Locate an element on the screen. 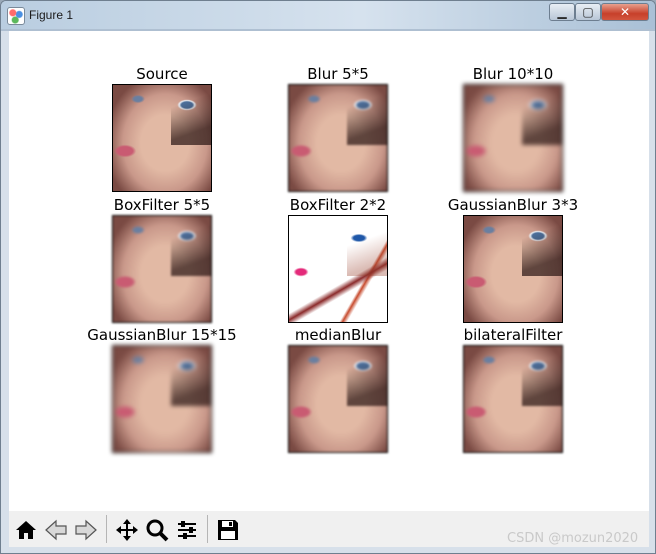  subplot-title: Source is located at coordinates (162, 74).